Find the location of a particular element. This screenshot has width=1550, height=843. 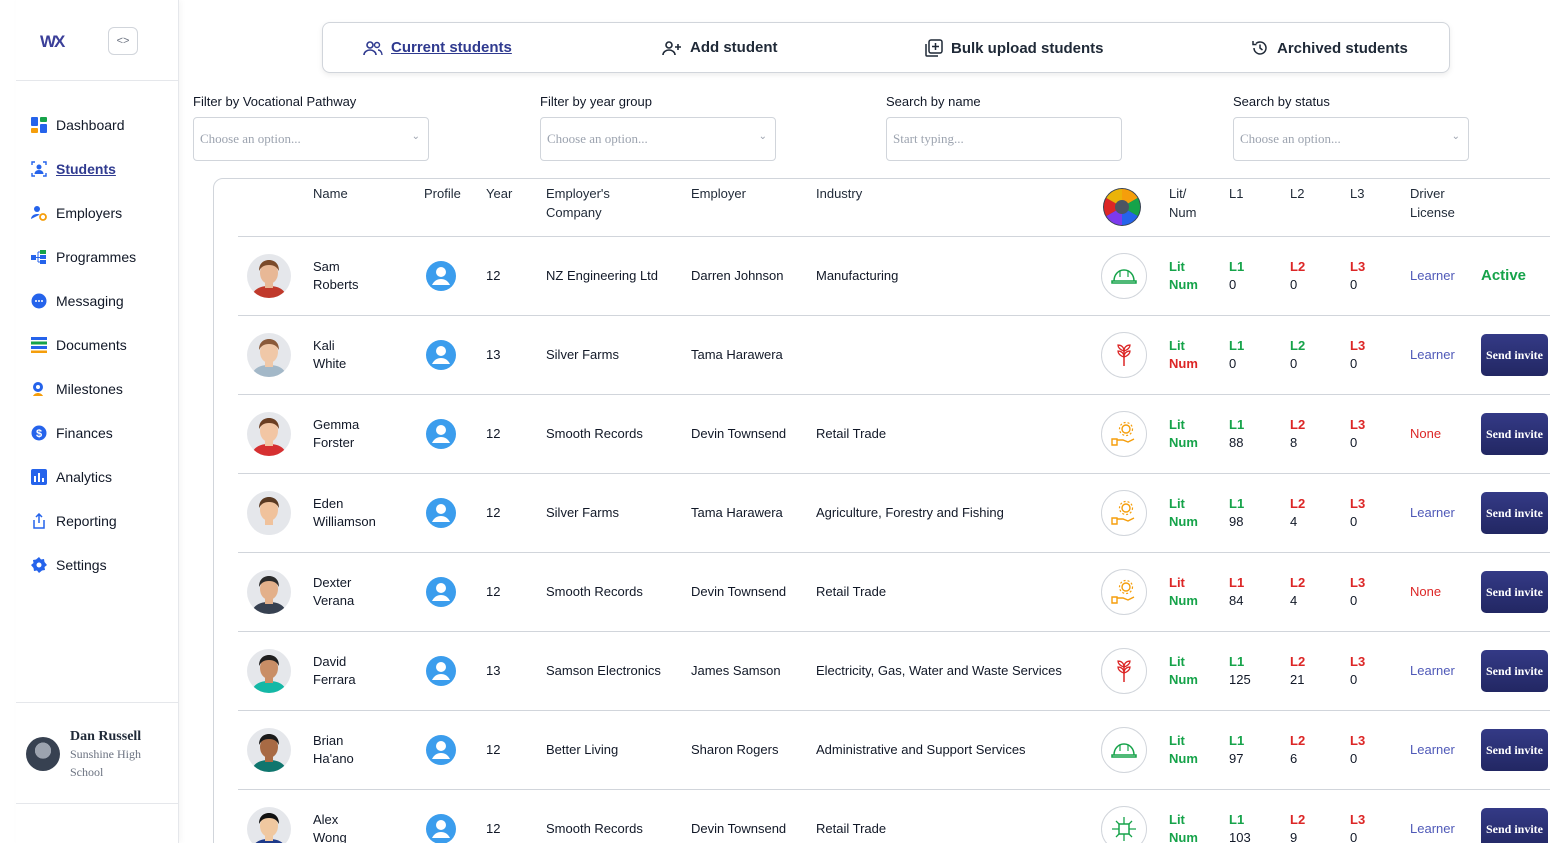

student-name: Alex Wong is located at coordinates (330, 827).